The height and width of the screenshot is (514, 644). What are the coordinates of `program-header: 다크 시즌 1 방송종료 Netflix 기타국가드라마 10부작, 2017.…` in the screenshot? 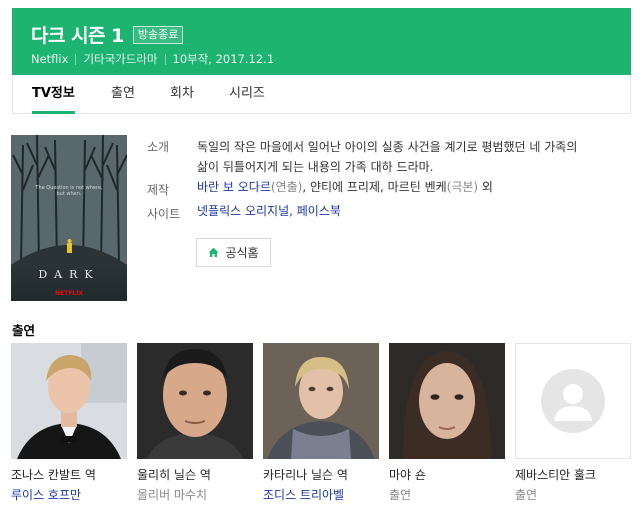 It's located at (321, 41).